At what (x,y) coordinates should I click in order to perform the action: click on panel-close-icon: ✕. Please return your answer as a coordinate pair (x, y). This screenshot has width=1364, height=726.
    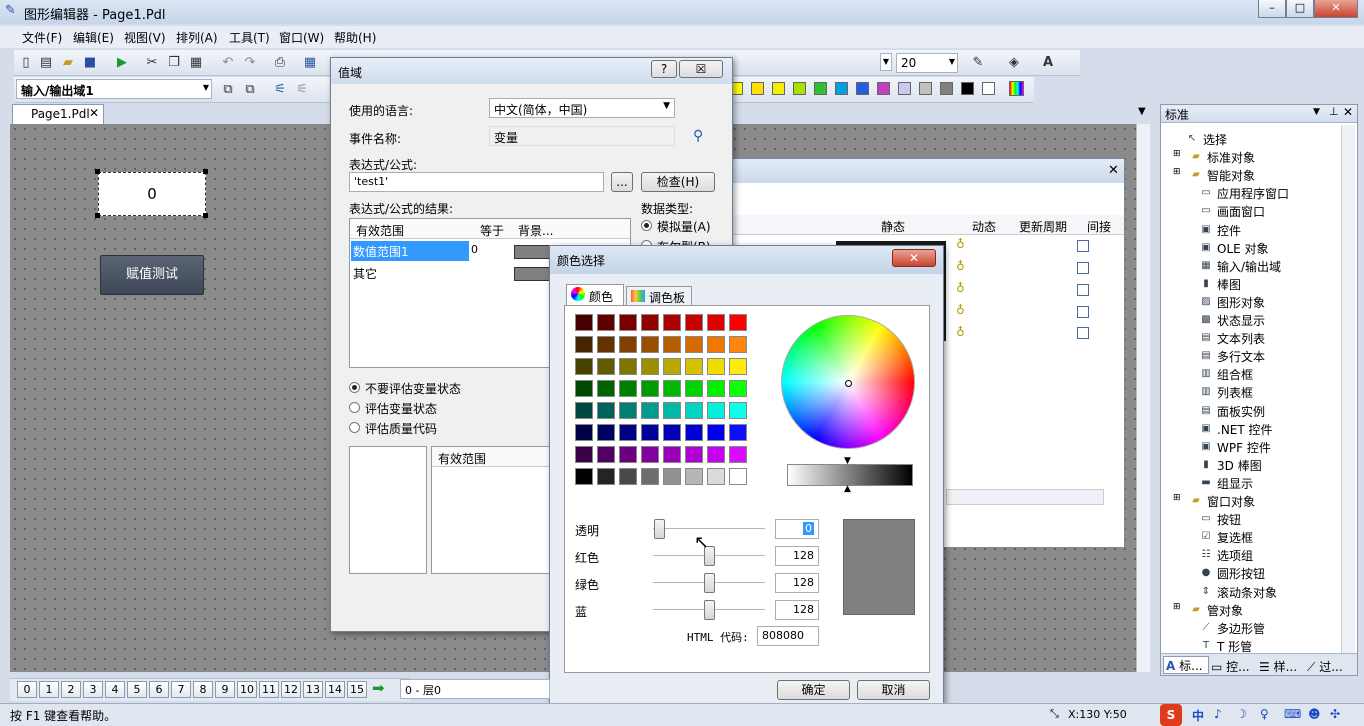
    Looking at the image, I should click on (1348, 112).